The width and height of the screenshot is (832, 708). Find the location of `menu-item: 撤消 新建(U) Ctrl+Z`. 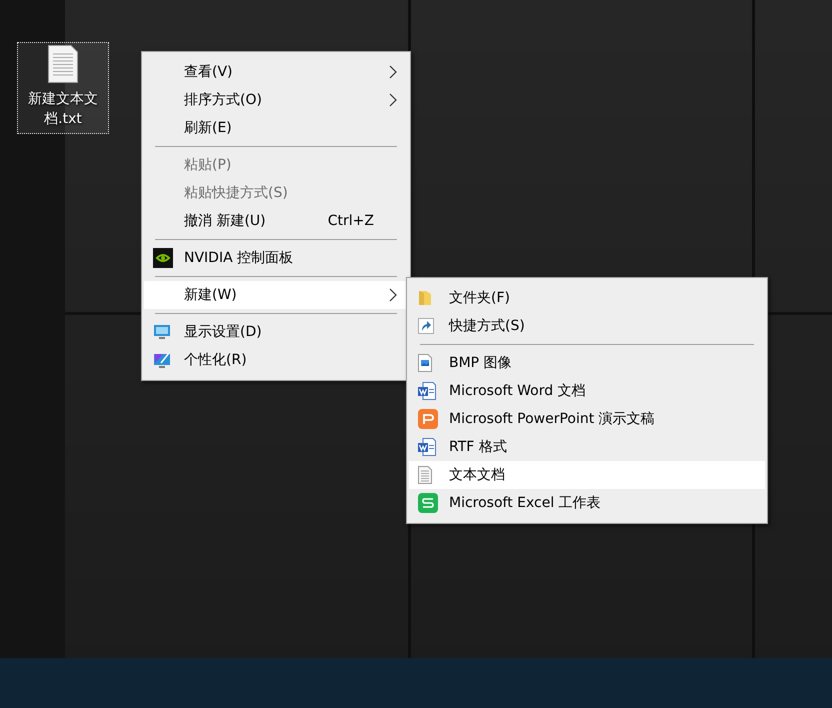

menu-item: 撤消 新建(U) Ctrl+Z is located at coordinates (276, 221).